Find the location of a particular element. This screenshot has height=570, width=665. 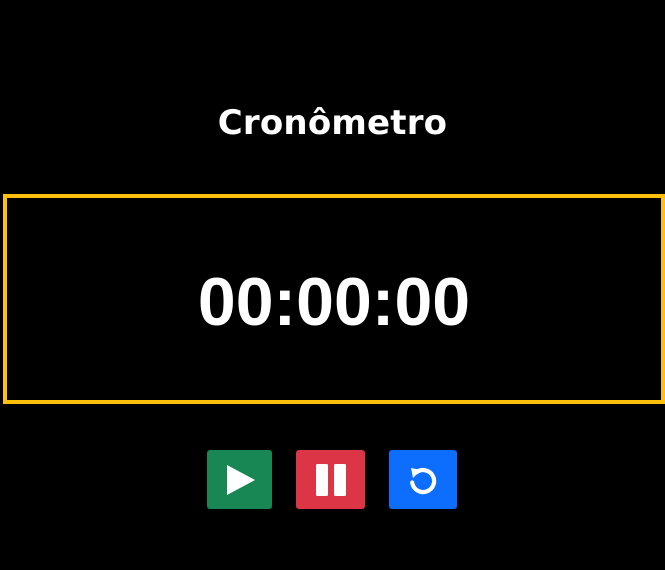

reset-button is located at coordinates (423, 479).